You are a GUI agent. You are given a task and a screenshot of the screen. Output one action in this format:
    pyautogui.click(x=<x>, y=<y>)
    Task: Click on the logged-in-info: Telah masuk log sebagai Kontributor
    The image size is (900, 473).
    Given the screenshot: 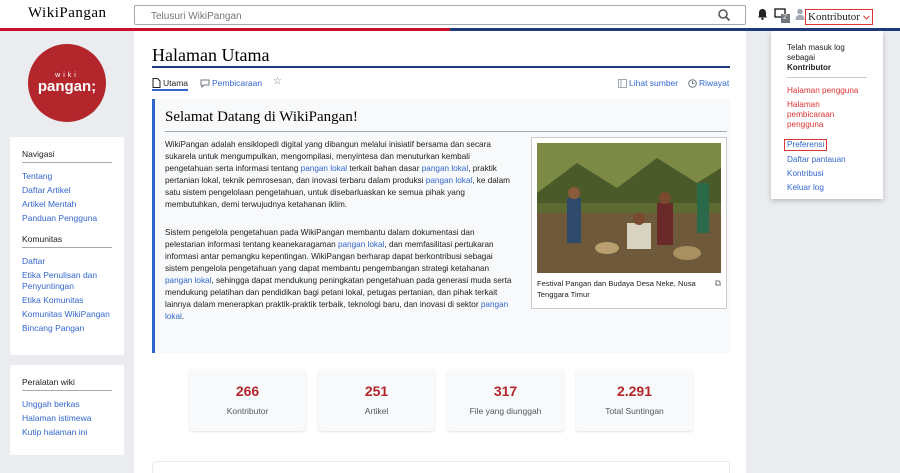 What is the action you would take?
    pyautogui.click(x=827, y=58)
    